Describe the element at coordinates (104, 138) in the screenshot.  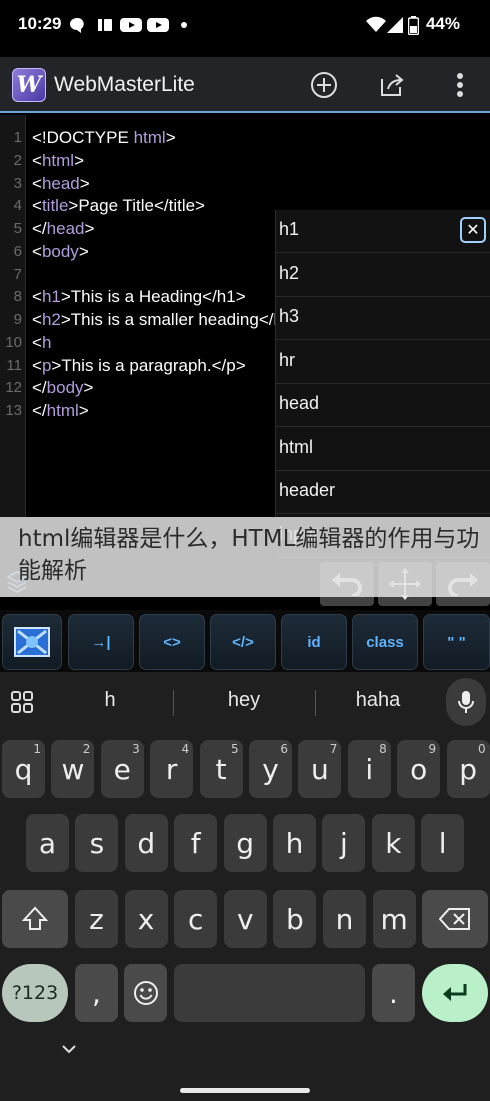
I see `code-line: <!DOCTYPE html>` at that location.